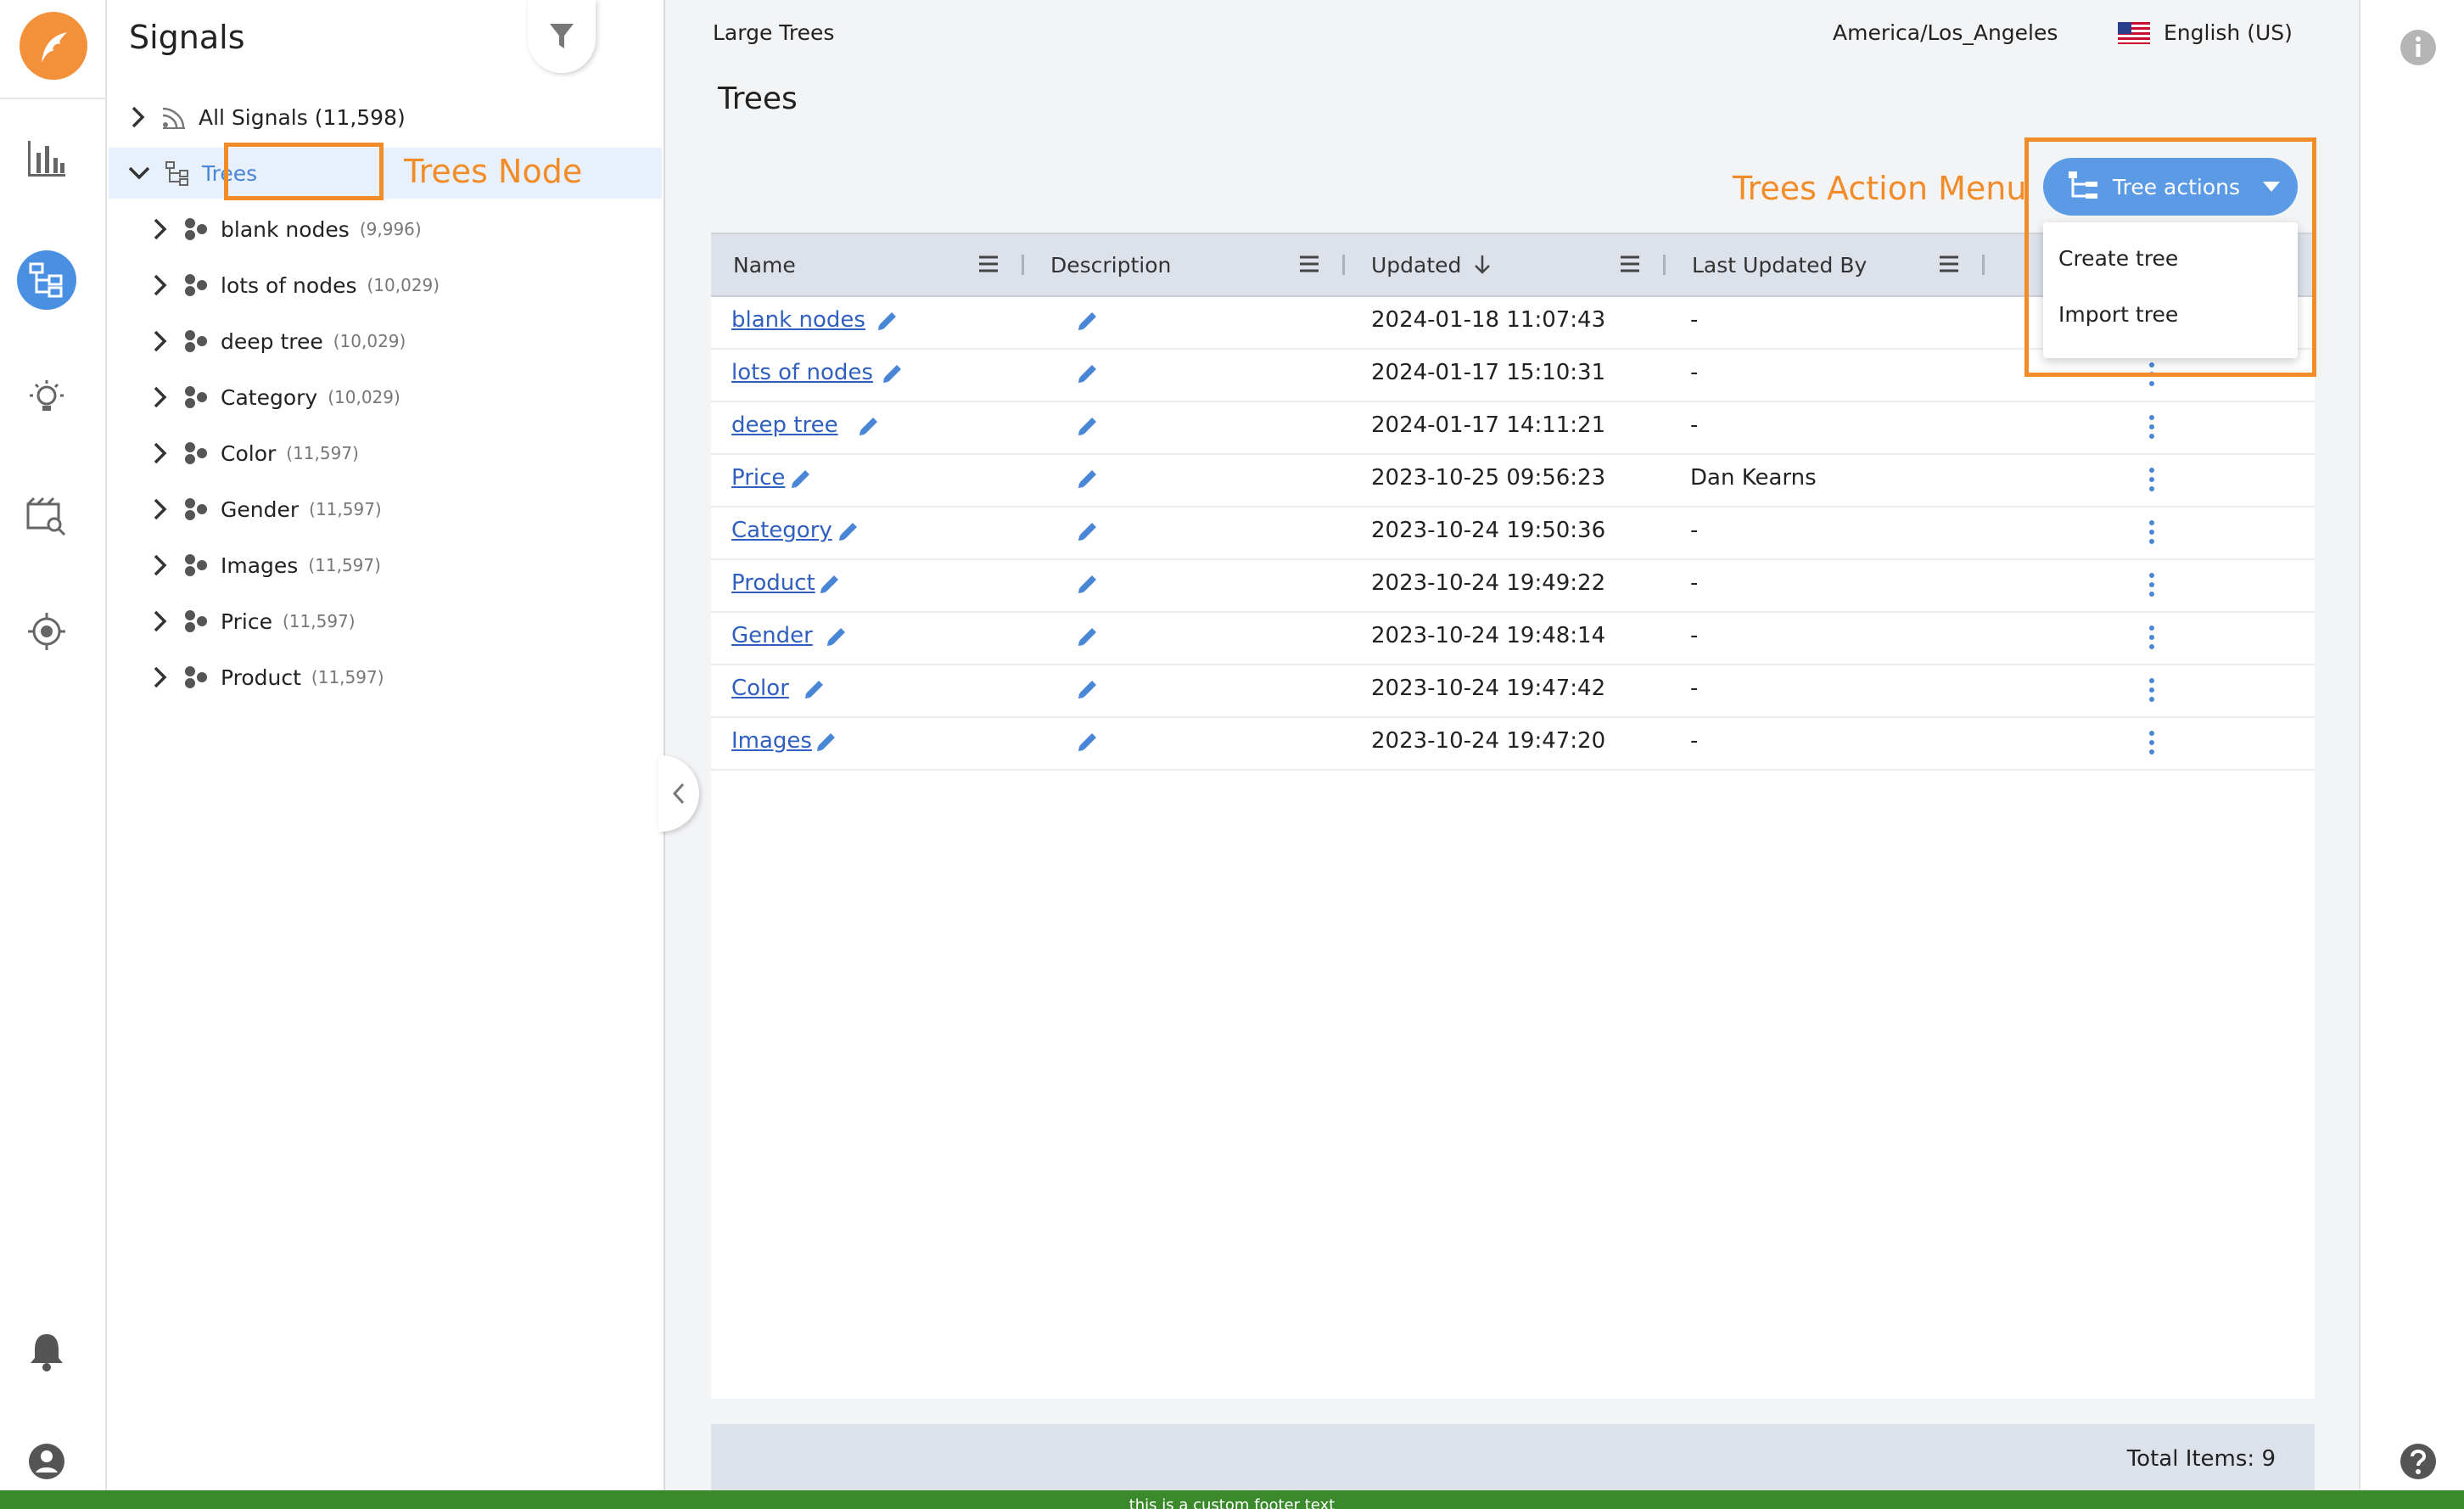 Image resolution: width=2464 pixels, height=1509 pixels. I want to click on tree-item: lots of nodes (10,029), so click(296, 285).